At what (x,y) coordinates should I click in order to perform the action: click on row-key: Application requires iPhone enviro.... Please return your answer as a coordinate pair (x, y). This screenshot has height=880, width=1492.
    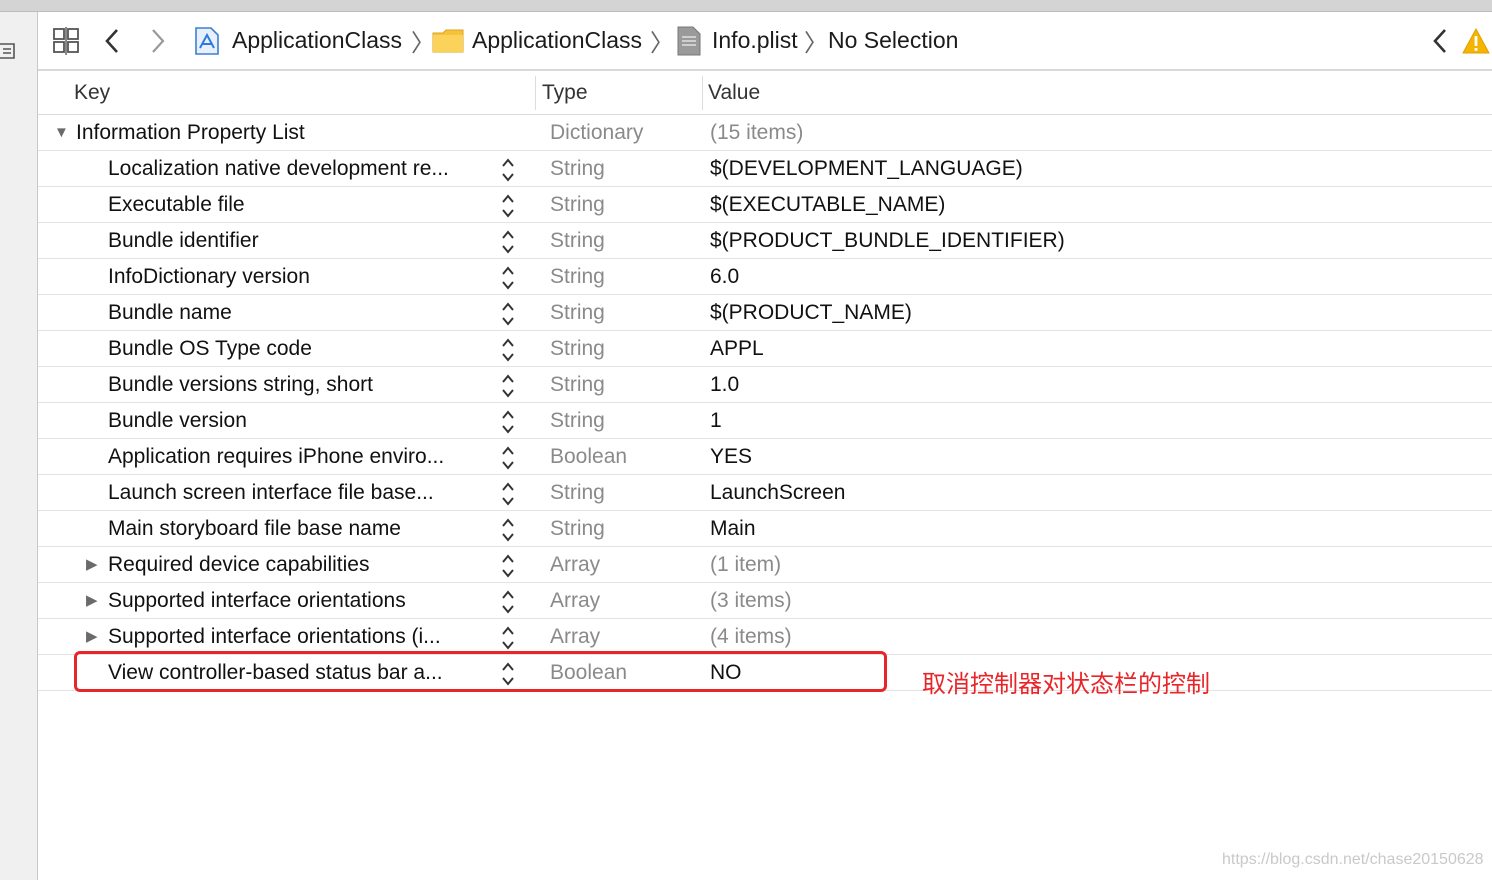
    Looking at the image, I should click on (276, 456).